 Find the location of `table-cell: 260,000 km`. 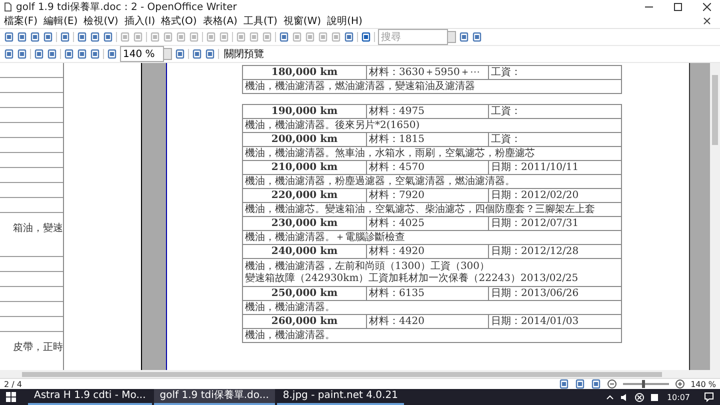

table-cell: 260,000 km is located at coordinates (304, 321).